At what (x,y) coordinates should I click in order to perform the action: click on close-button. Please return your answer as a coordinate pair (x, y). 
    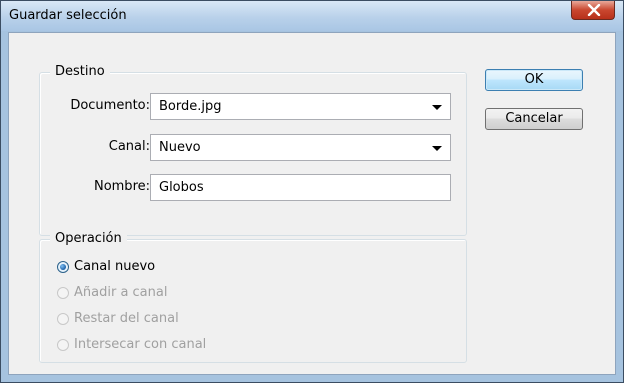
    Looking at the image, I should click on (593, 10).